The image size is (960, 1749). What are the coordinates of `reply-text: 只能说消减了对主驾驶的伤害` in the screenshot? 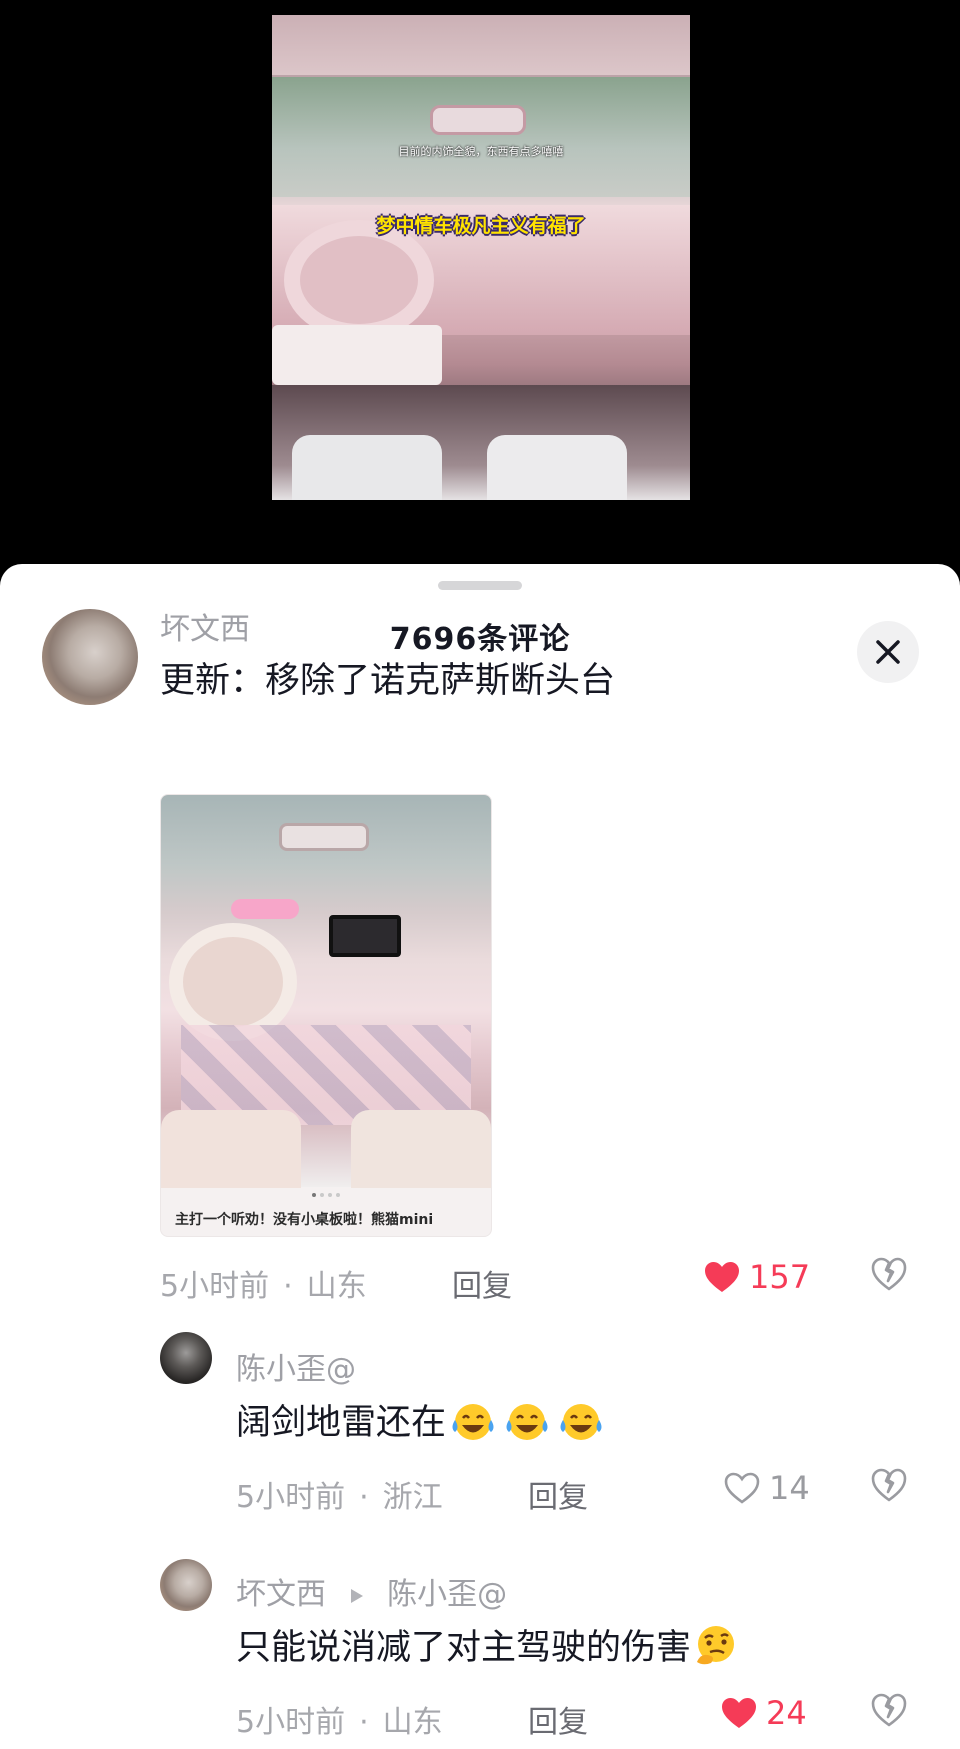 It's located at (488, 1648).